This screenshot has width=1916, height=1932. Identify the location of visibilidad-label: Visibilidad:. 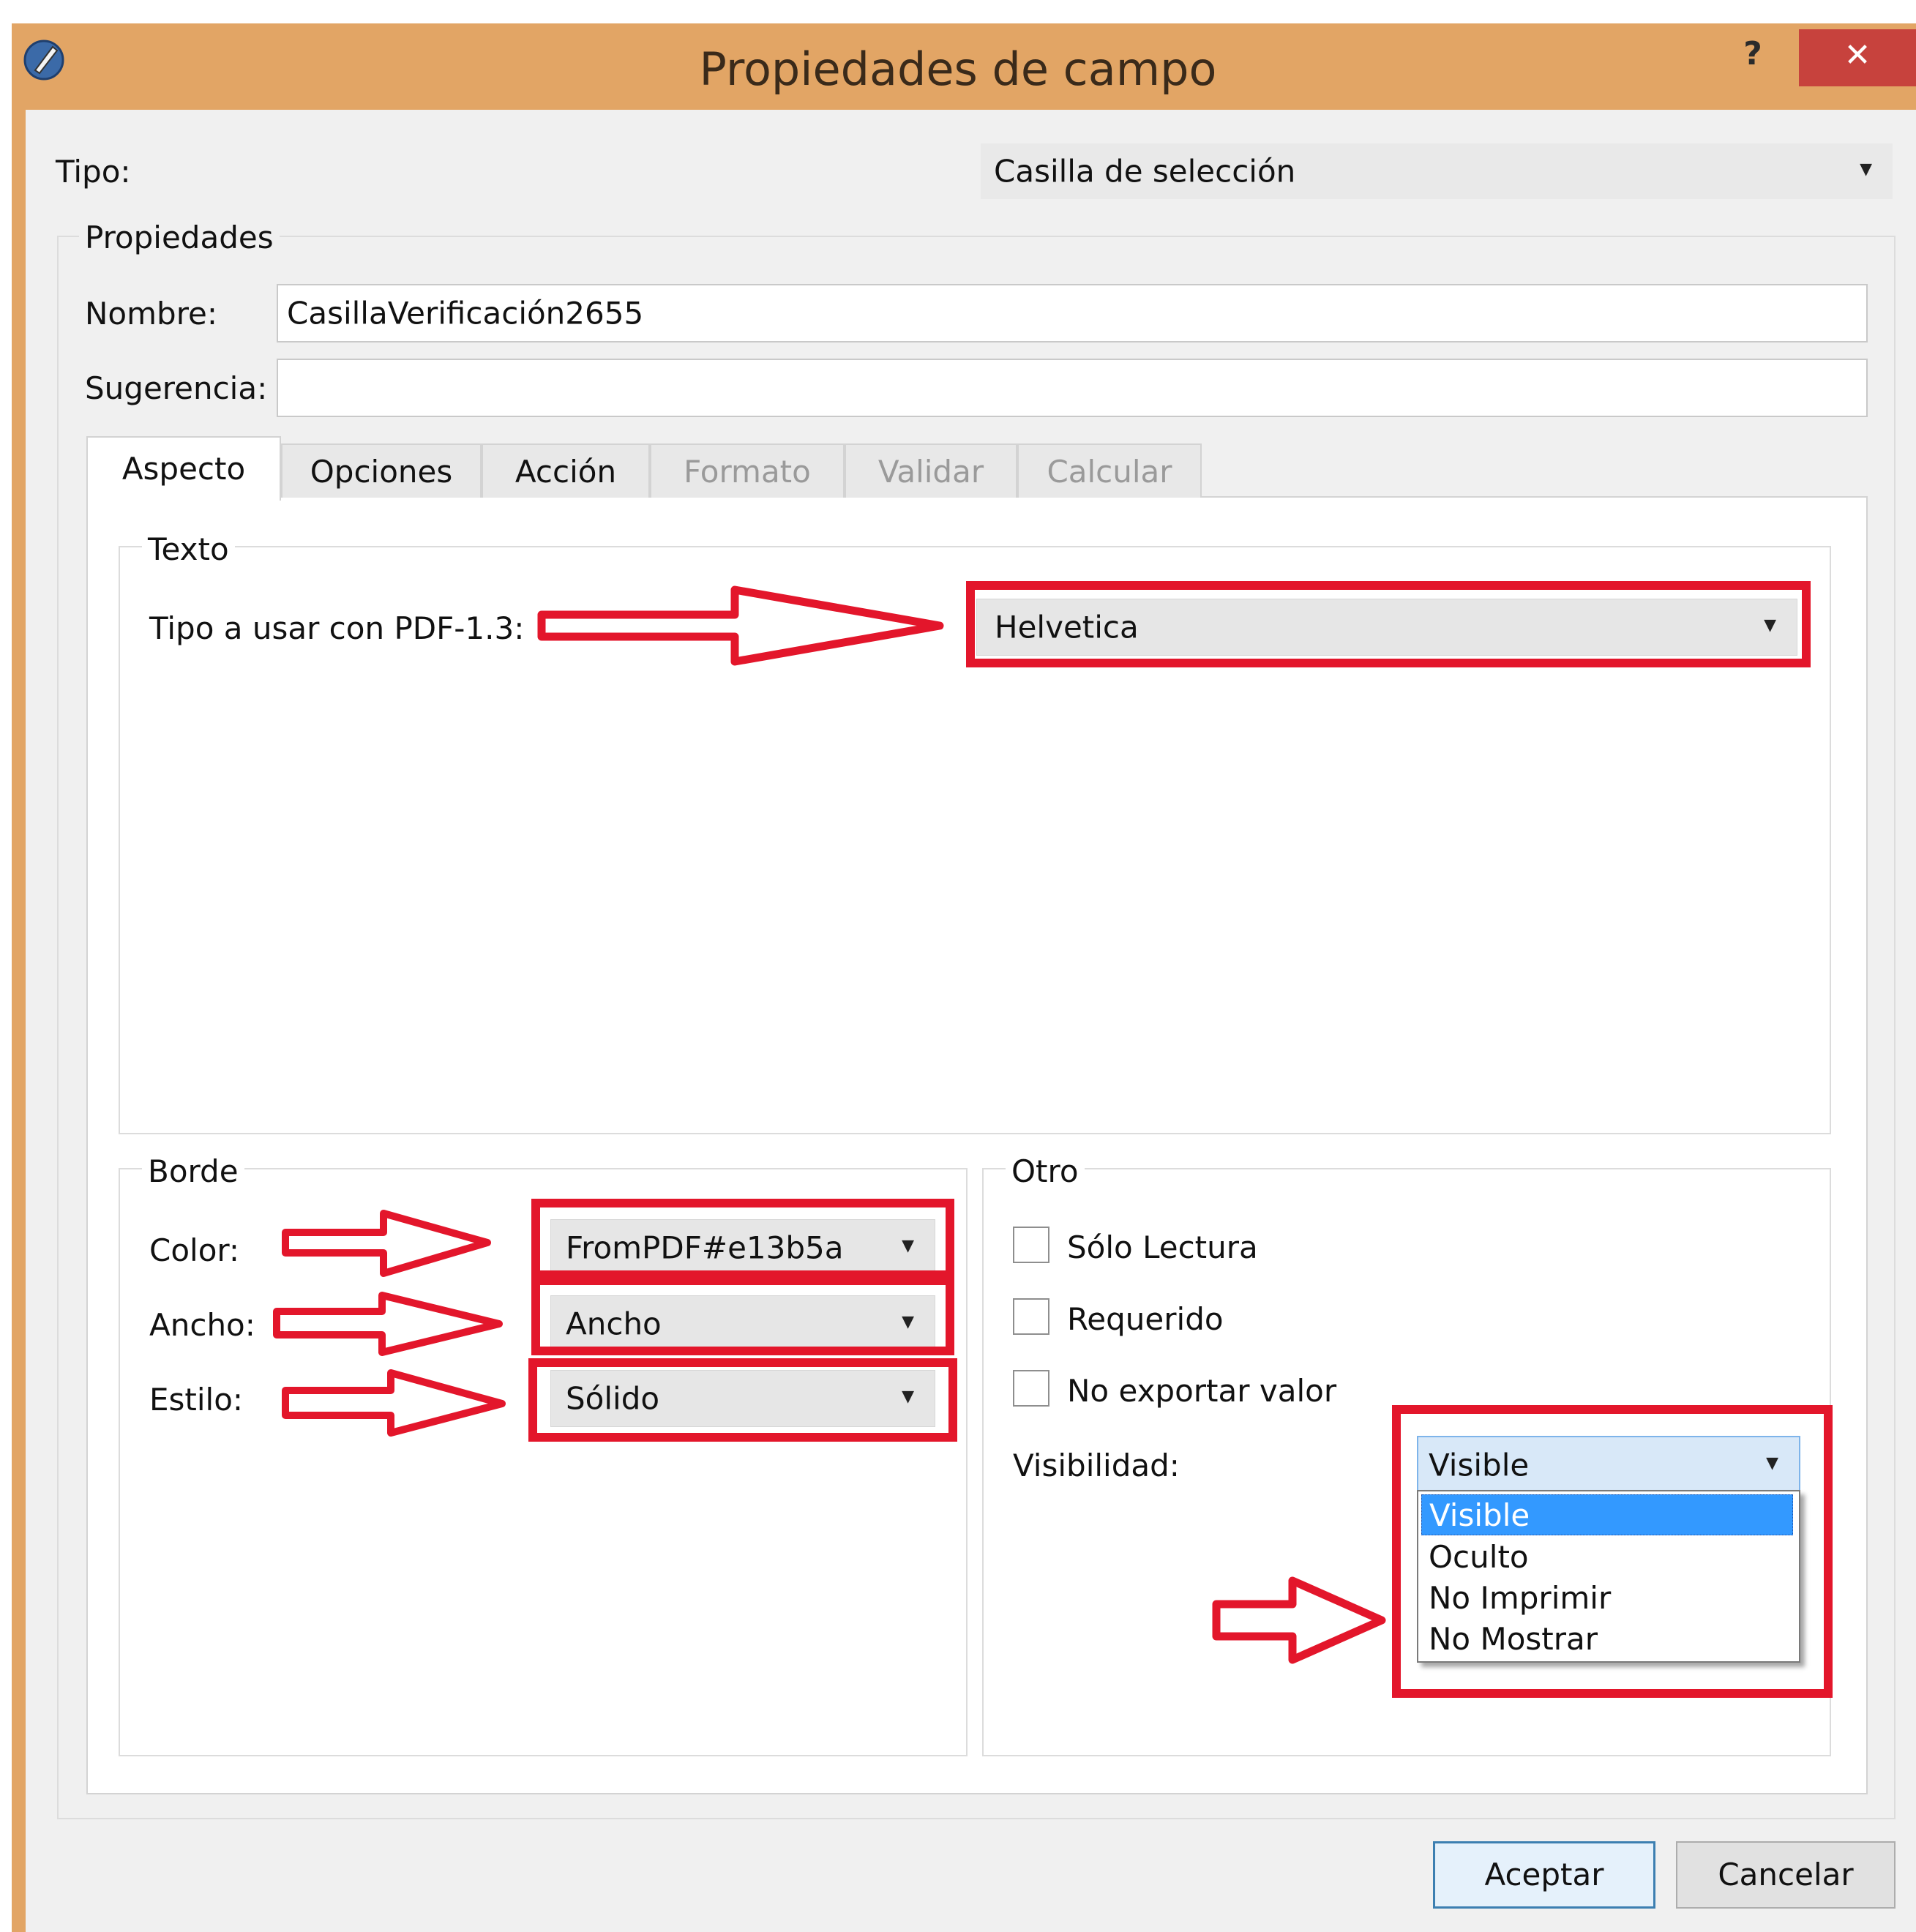
(1097, 1465).